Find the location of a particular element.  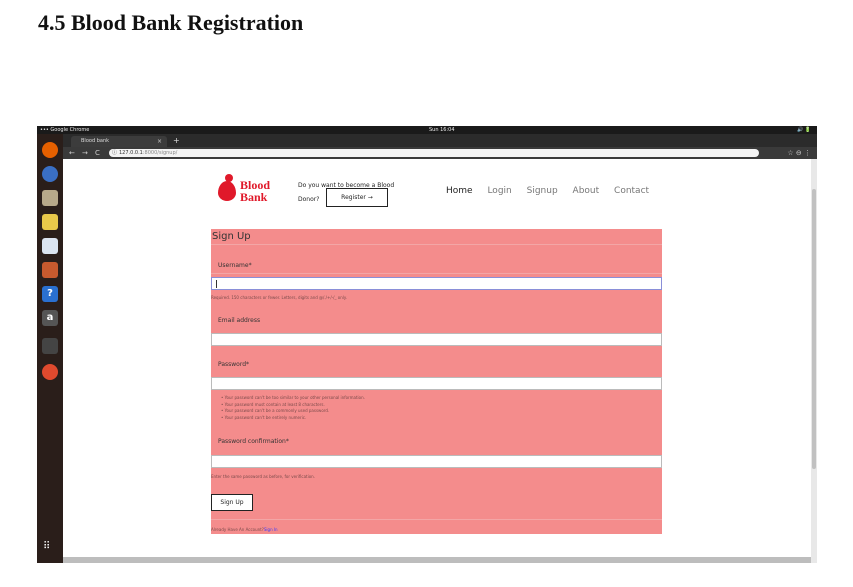

forward-icon: → is located at coordinates (85, 153).